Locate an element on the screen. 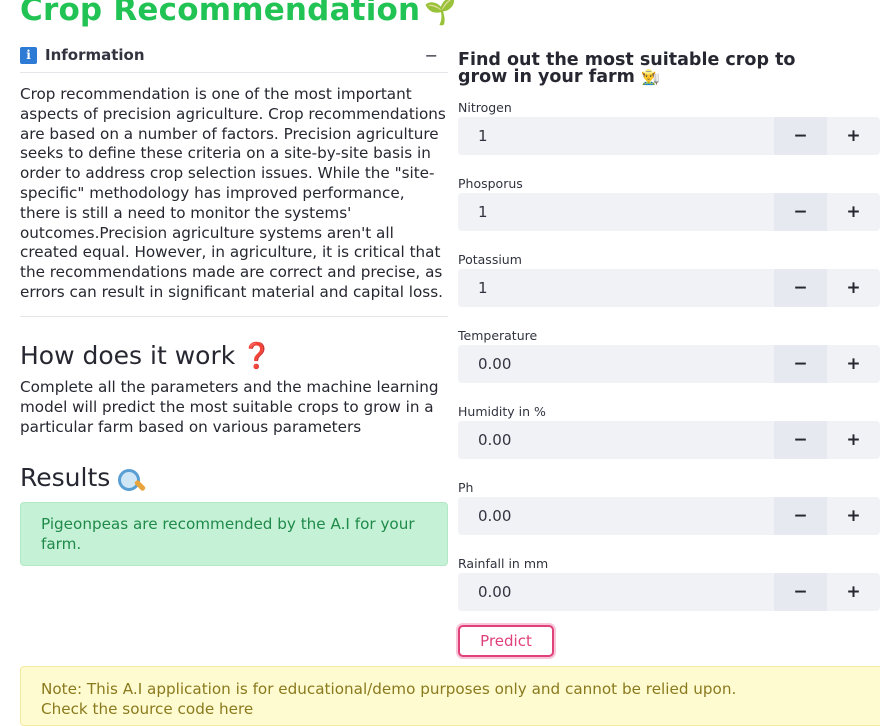  field-phosporus: Phosporus 1− + is located at coordinates (669, 203).